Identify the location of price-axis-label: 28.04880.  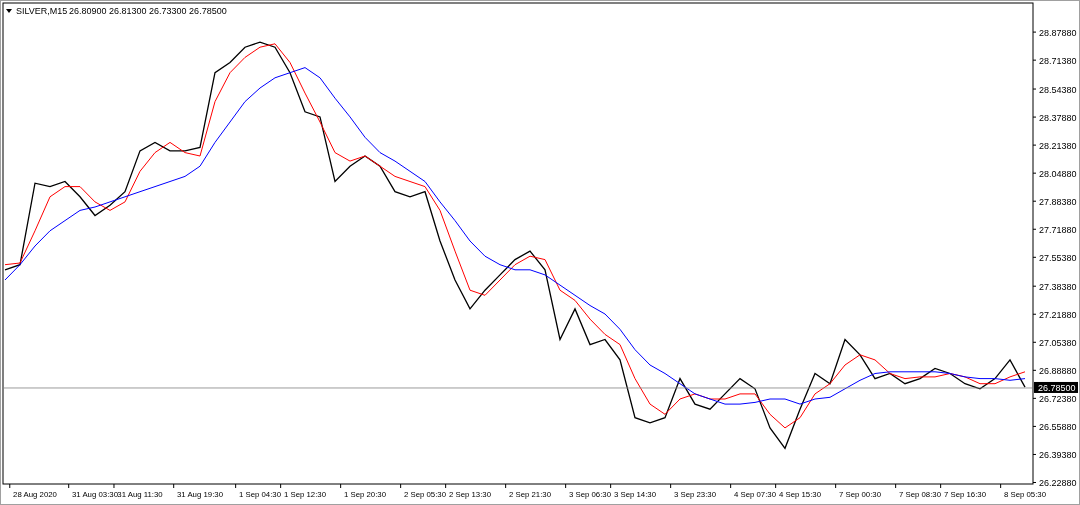
(1058, 173).